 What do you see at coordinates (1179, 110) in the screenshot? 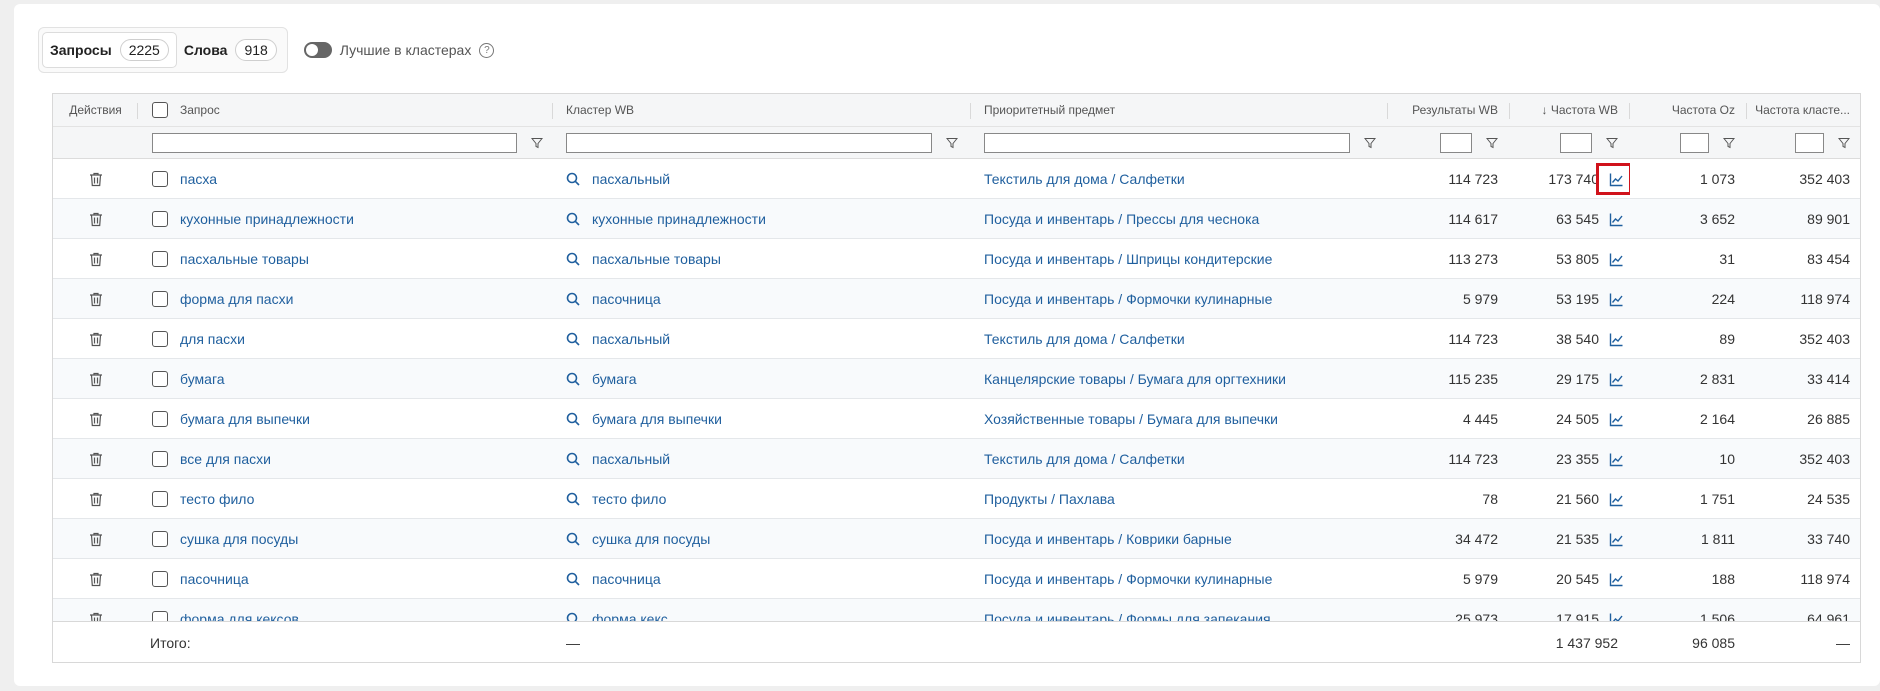
I see `header-subject: Приоритетный предмет` at bounding box center [1179, 110].